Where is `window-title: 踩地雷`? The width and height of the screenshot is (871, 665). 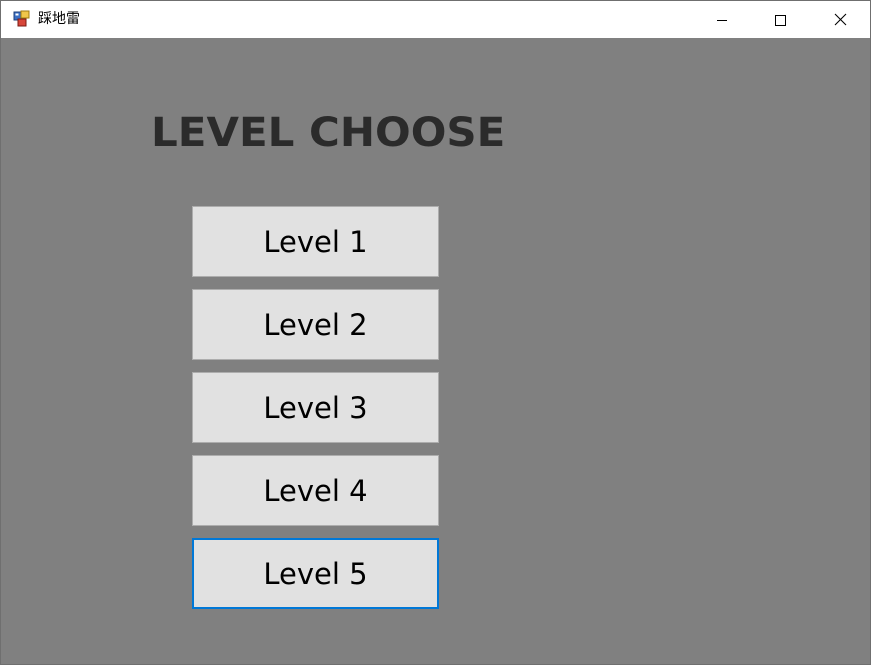
window-title: 踩地雷 is located at coordinates (59, 19).